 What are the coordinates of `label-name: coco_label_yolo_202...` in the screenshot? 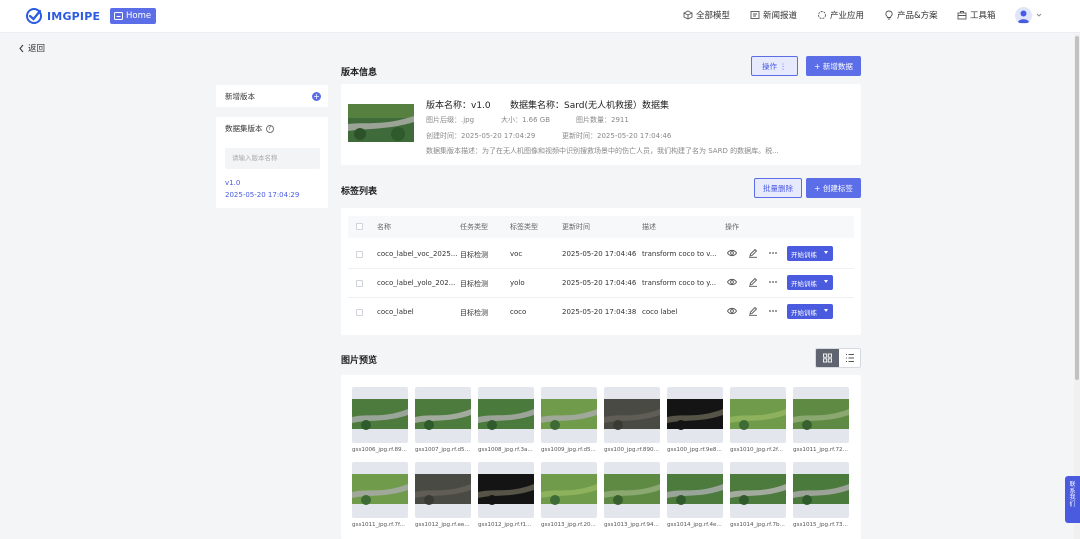 It's located at (416, 283).